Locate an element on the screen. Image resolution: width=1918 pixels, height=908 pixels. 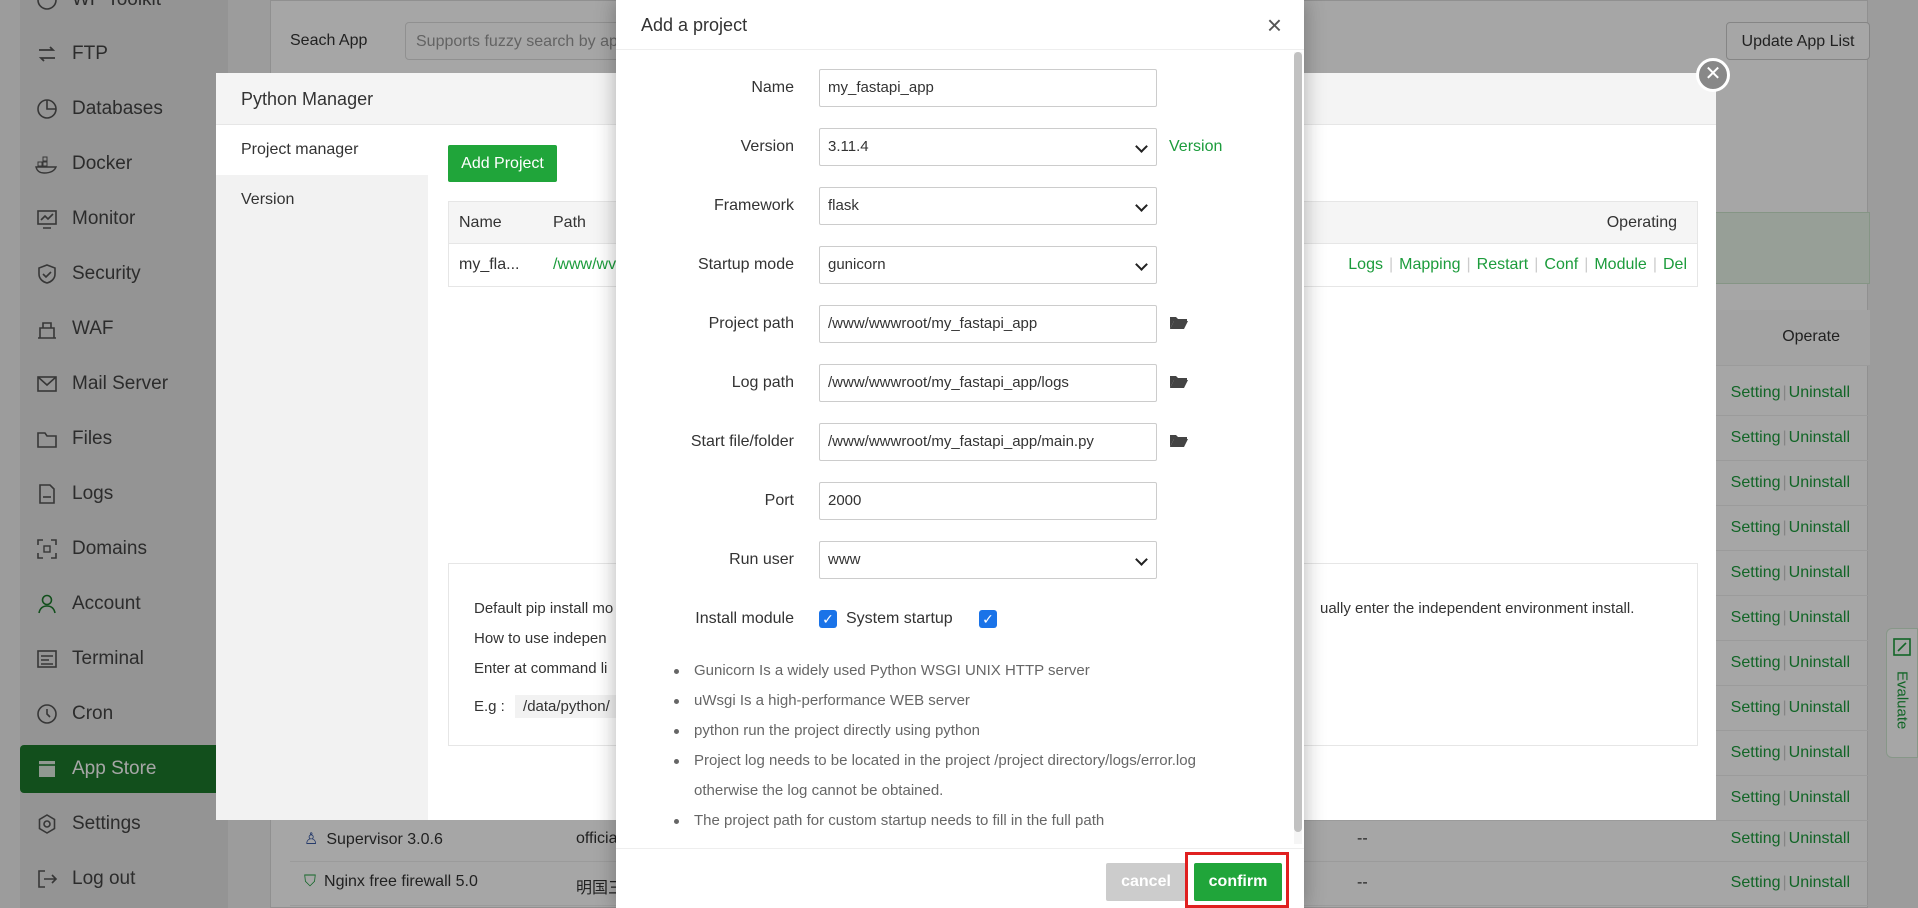
version-link: Version is located at coordinates (1195, 147).